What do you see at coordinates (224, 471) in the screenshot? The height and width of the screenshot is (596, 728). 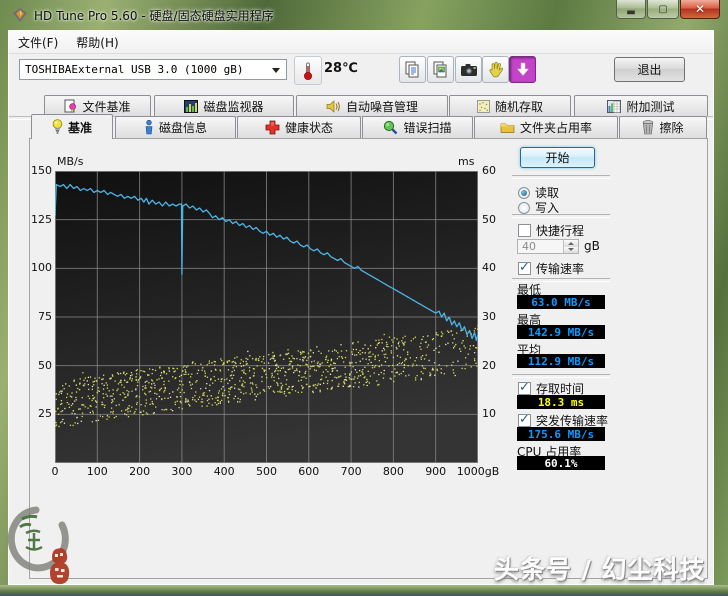 I see `axis-tick-label: 400` at bounding box center [224, 471].